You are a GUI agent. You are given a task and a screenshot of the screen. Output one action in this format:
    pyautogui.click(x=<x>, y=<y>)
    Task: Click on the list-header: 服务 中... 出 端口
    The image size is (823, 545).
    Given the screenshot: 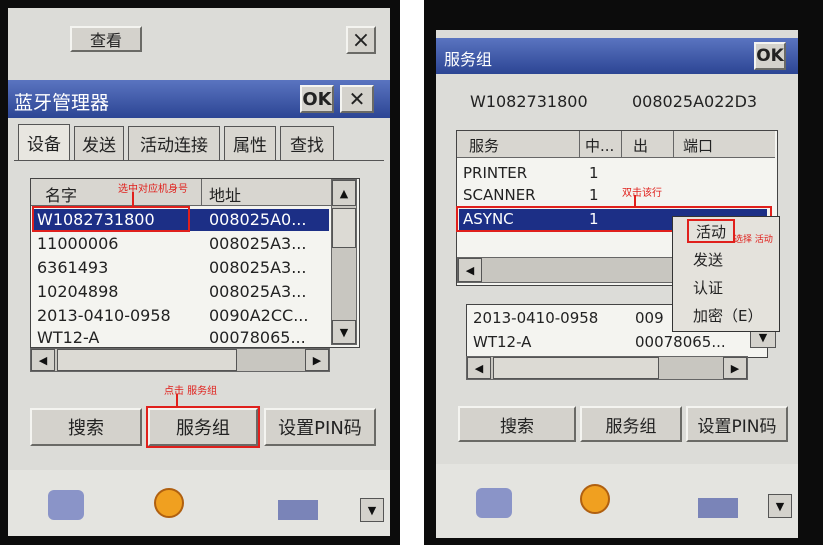 What is the action you would take?
    pyautogui.click(x=616, y=144)
    